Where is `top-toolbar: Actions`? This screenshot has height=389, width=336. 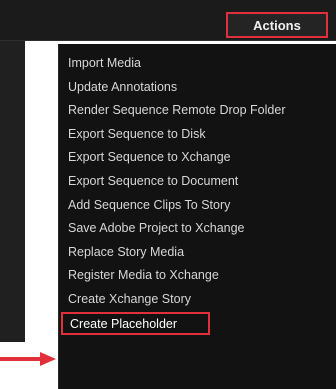
top-toolbar: Actions is located at coordinates (168, 20).